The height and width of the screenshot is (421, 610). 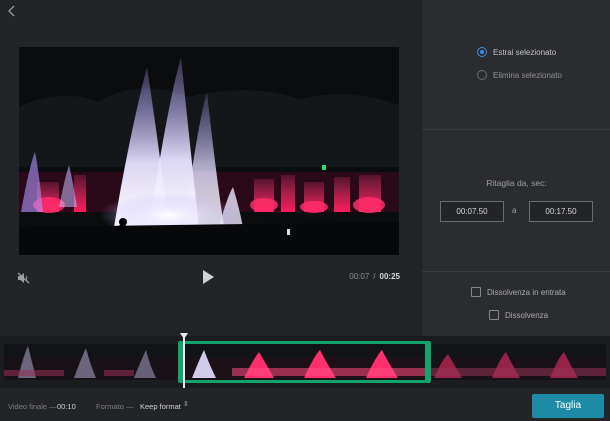 I want to click on final-video-label: Video finale —, so click(x=32, y=406).